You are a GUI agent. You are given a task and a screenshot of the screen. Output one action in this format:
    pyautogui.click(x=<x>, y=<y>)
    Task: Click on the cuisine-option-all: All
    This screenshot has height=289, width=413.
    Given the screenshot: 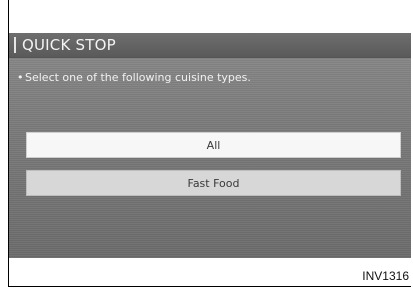 What is the action you would take?
    pyautogui.click(x=213, y=145)
    